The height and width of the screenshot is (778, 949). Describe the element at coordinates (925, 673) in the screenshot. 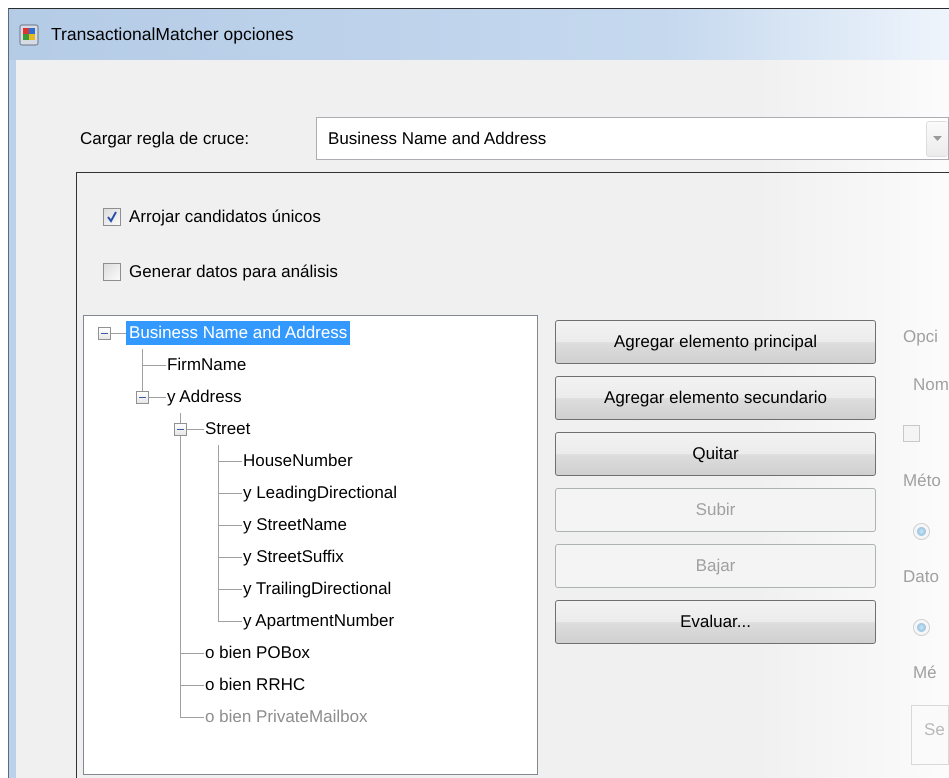

I see `option-label: Mé` at that location.